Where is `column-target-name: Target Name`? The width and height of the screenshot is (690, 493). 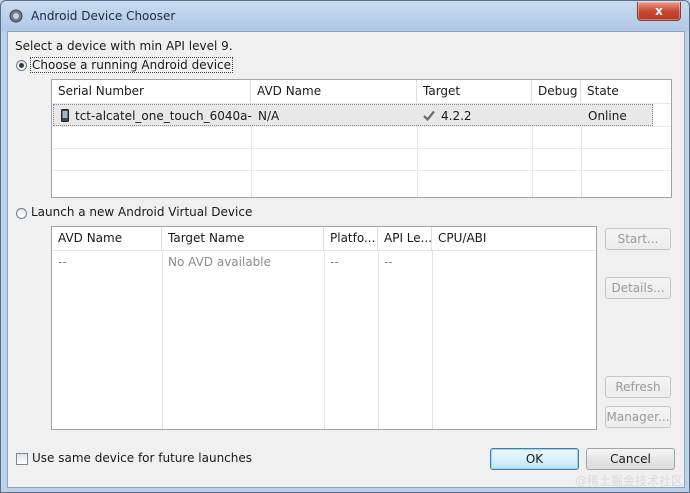 column-target-name: Target Name is located at coordinates (243, 238).